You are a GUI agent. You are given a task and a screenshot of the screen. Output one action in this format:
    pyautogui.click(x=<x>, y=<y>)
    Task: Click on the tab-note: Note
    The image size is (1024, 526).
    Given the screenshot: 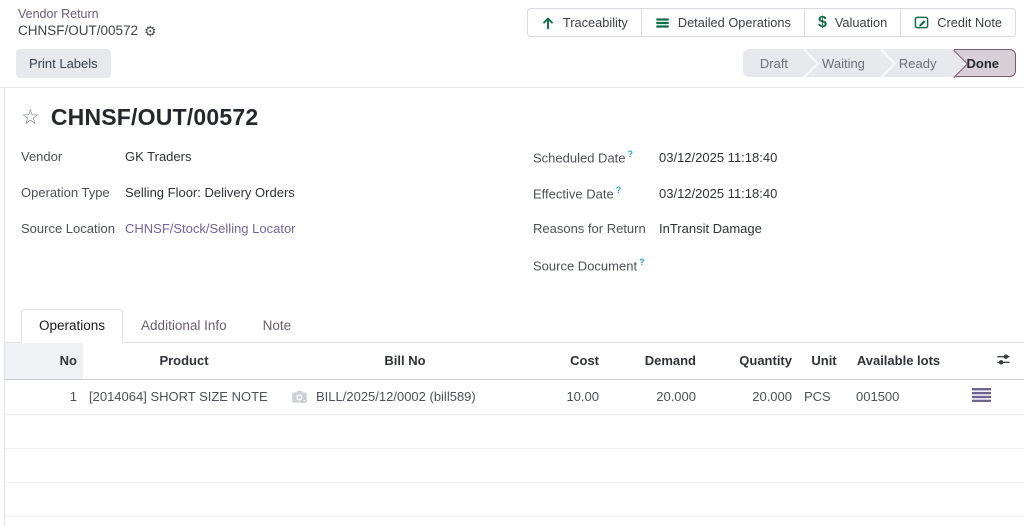 What is the action you would take?
    pyautogui.click(x=277, y=326)
    